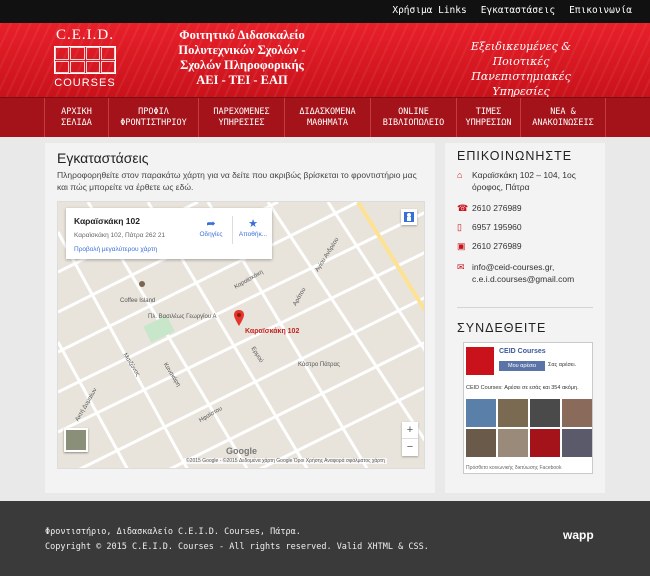  I want to click on page-avatar, so click(480, 361).